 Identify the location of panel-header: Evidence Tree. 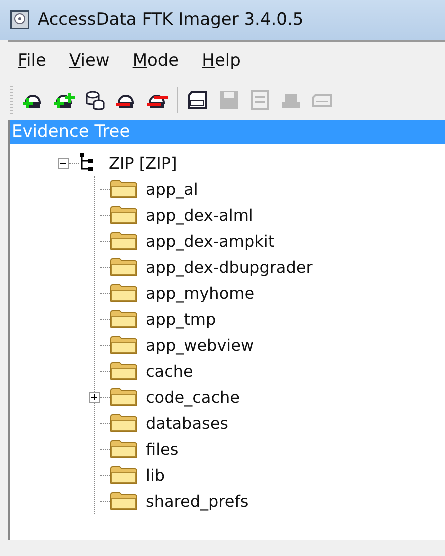
(227, 132).